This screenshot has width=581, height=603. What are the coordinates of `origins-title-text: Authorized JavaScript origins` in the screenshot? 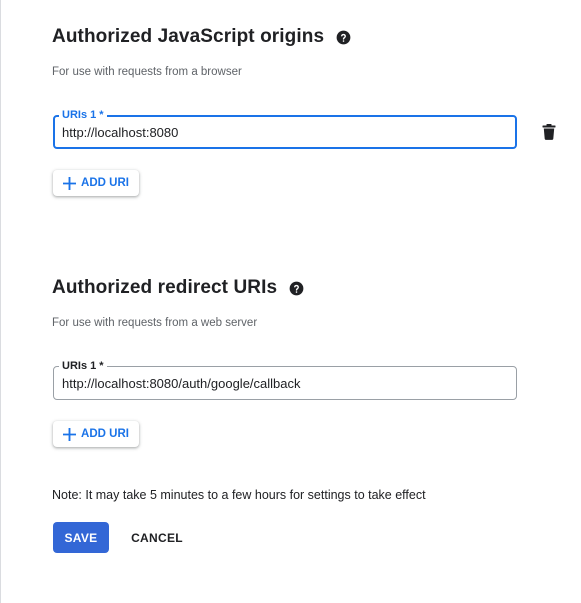 It's located at (188, 36).